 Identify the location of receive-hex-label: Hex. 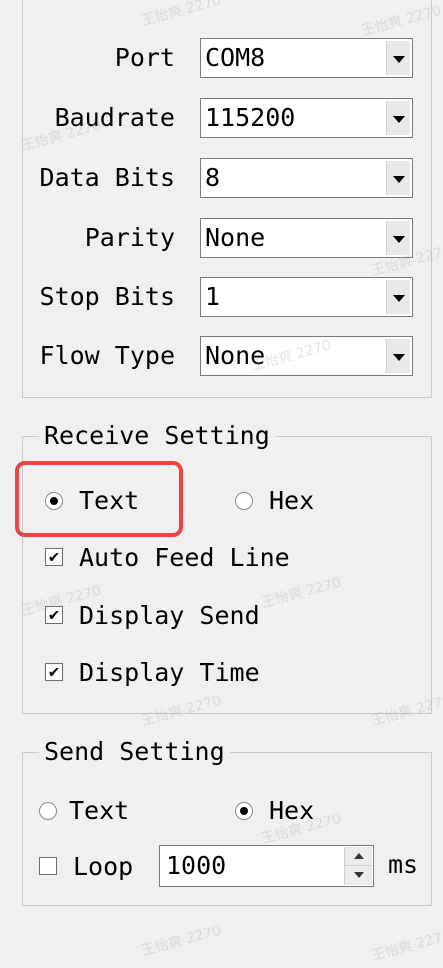
(292, 500).